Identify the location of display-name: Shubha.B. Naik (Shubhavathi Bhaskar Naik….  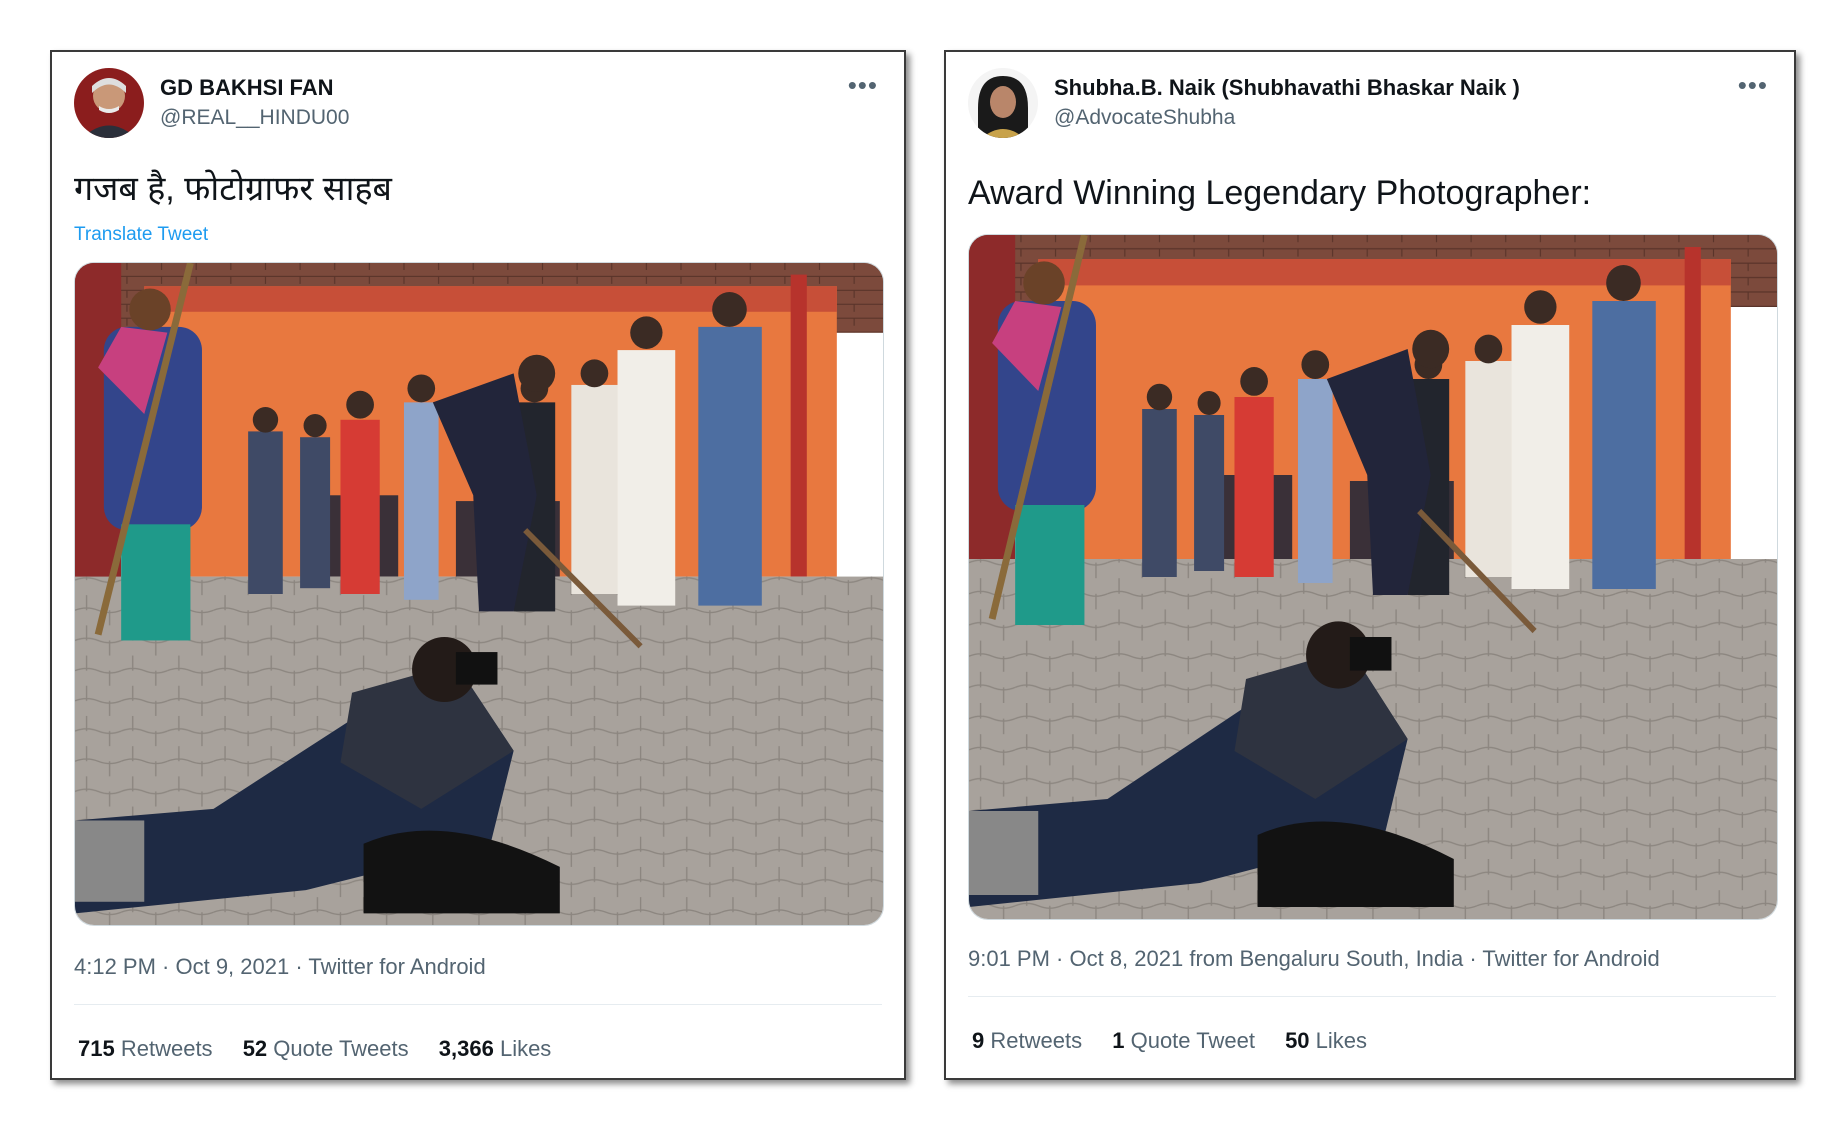
(1287, 88).